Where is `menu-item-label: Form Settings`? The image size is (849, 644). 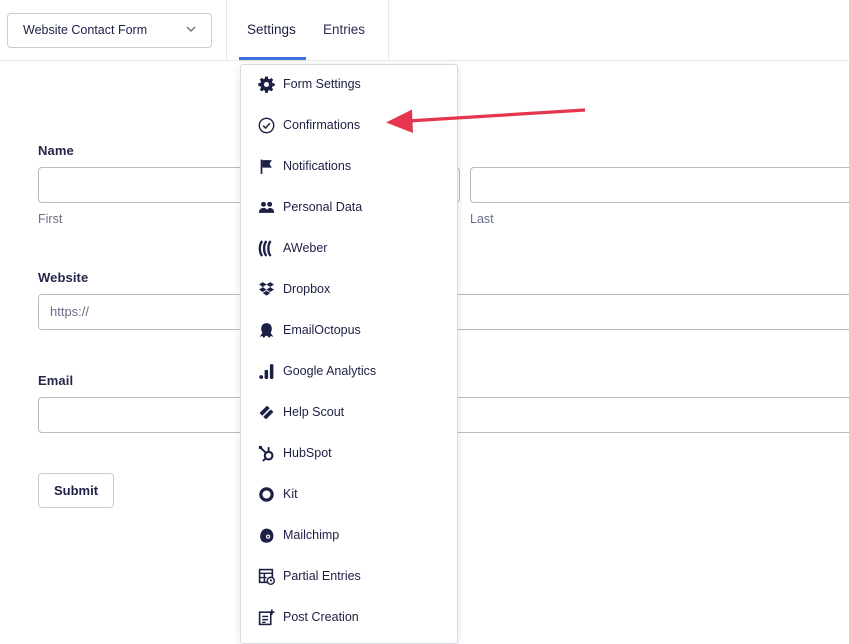
menu-item-label: Form Settings is located at coordinates (322, 84).